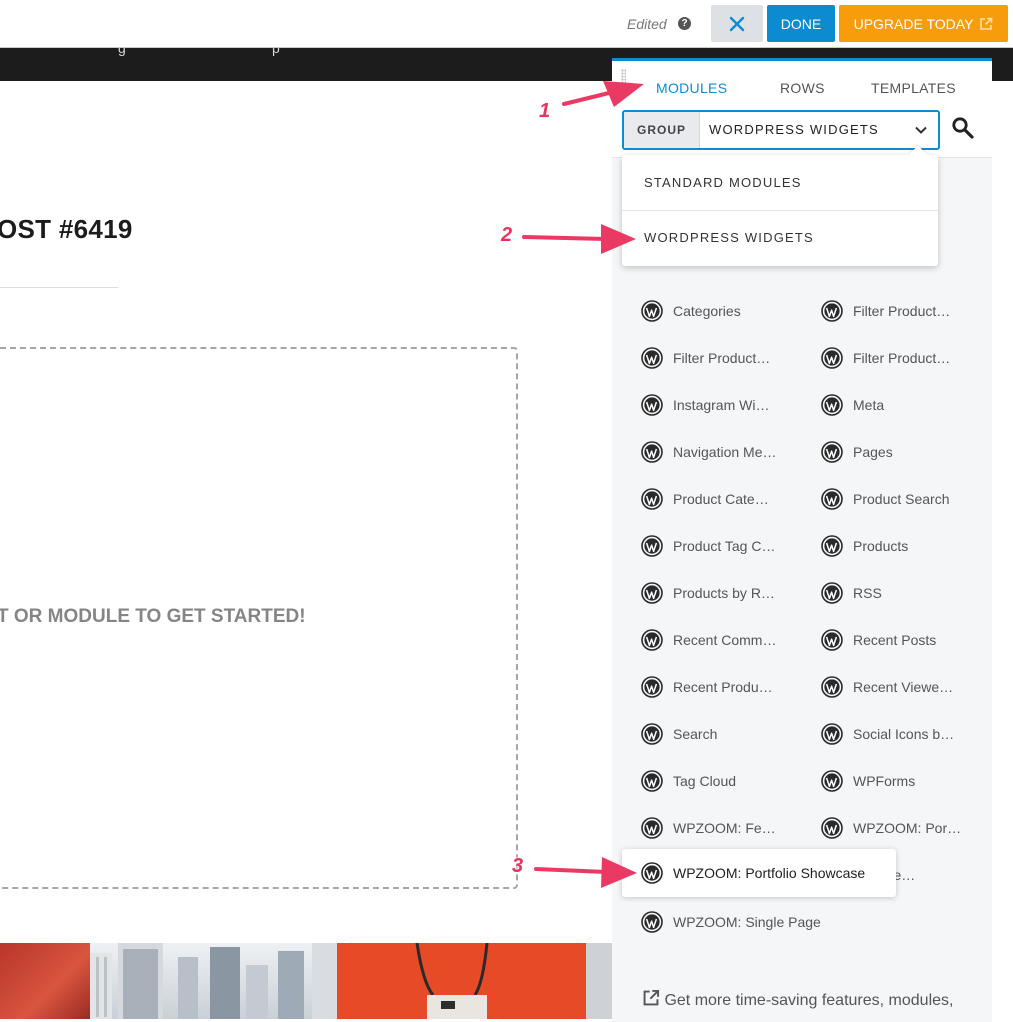 The image size is (1013, 1022). I want to click on module-item: WPForms, so click(868, 781).